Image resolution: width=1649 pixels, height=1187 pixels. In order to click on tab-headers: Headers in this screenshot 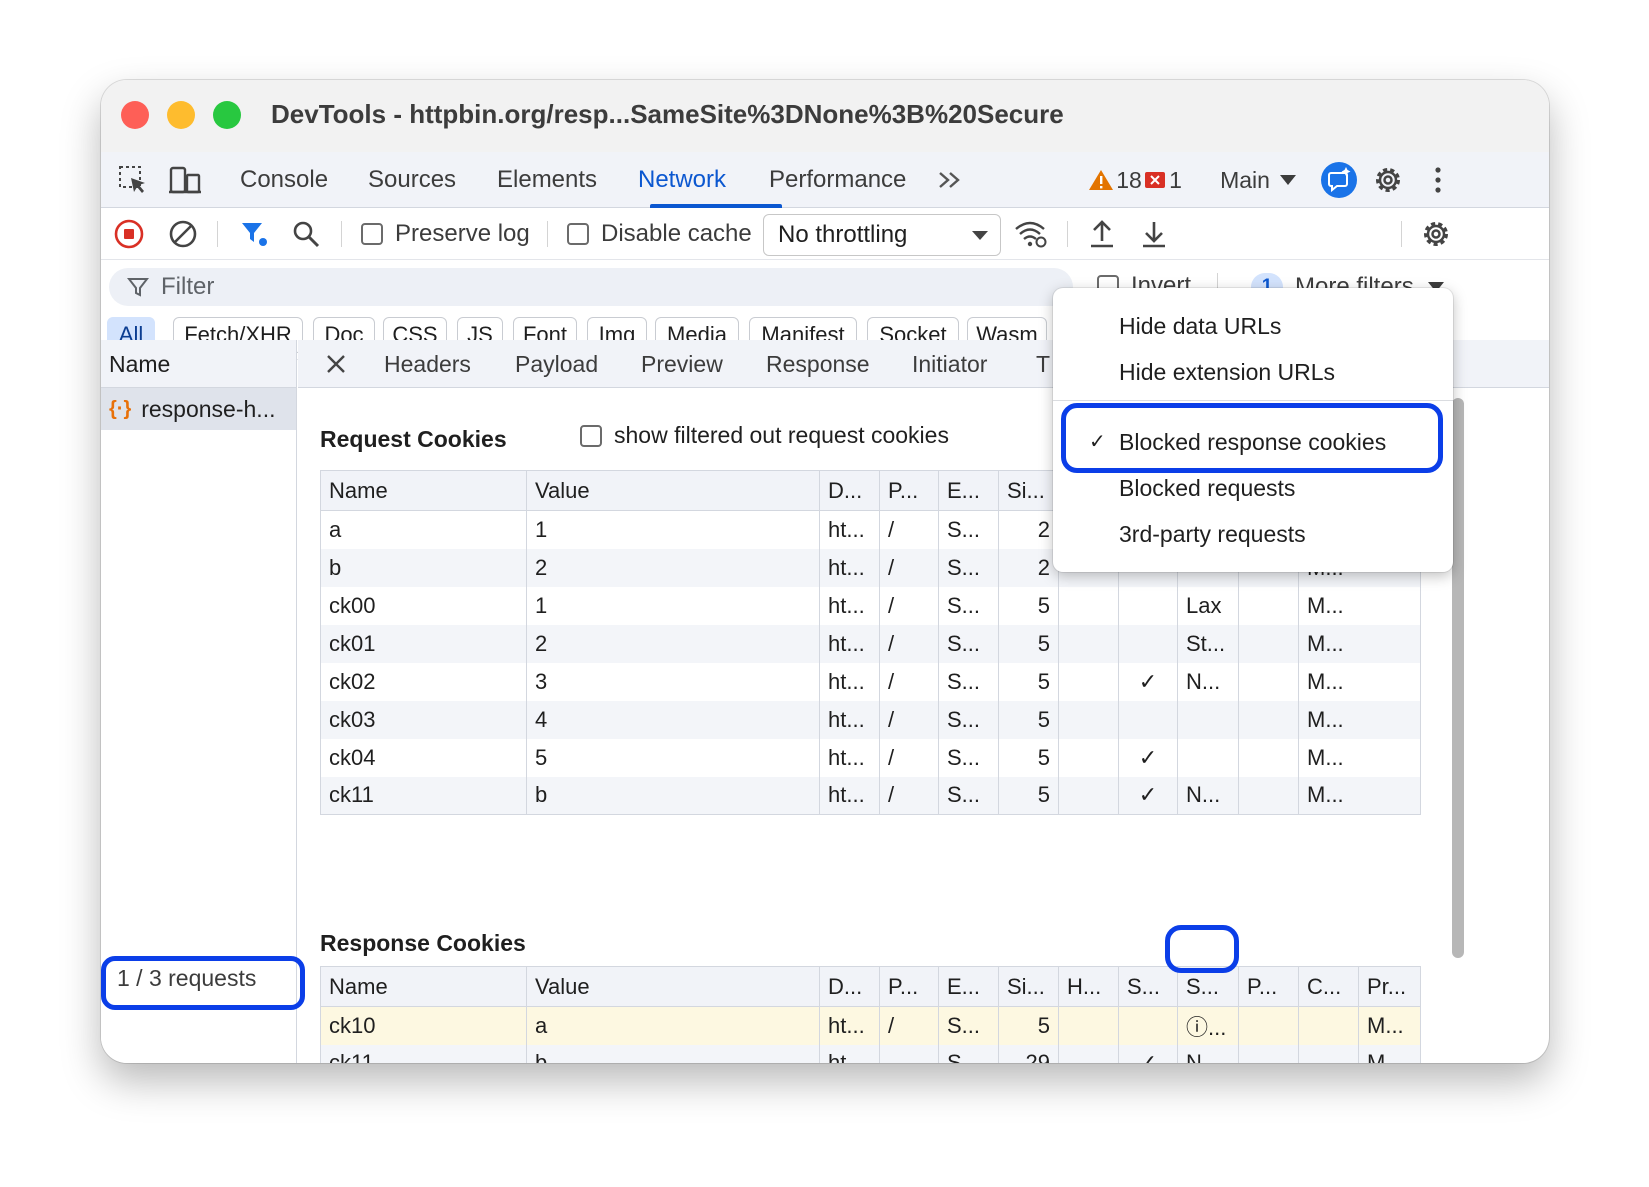, I will do `click(427, 364)`.